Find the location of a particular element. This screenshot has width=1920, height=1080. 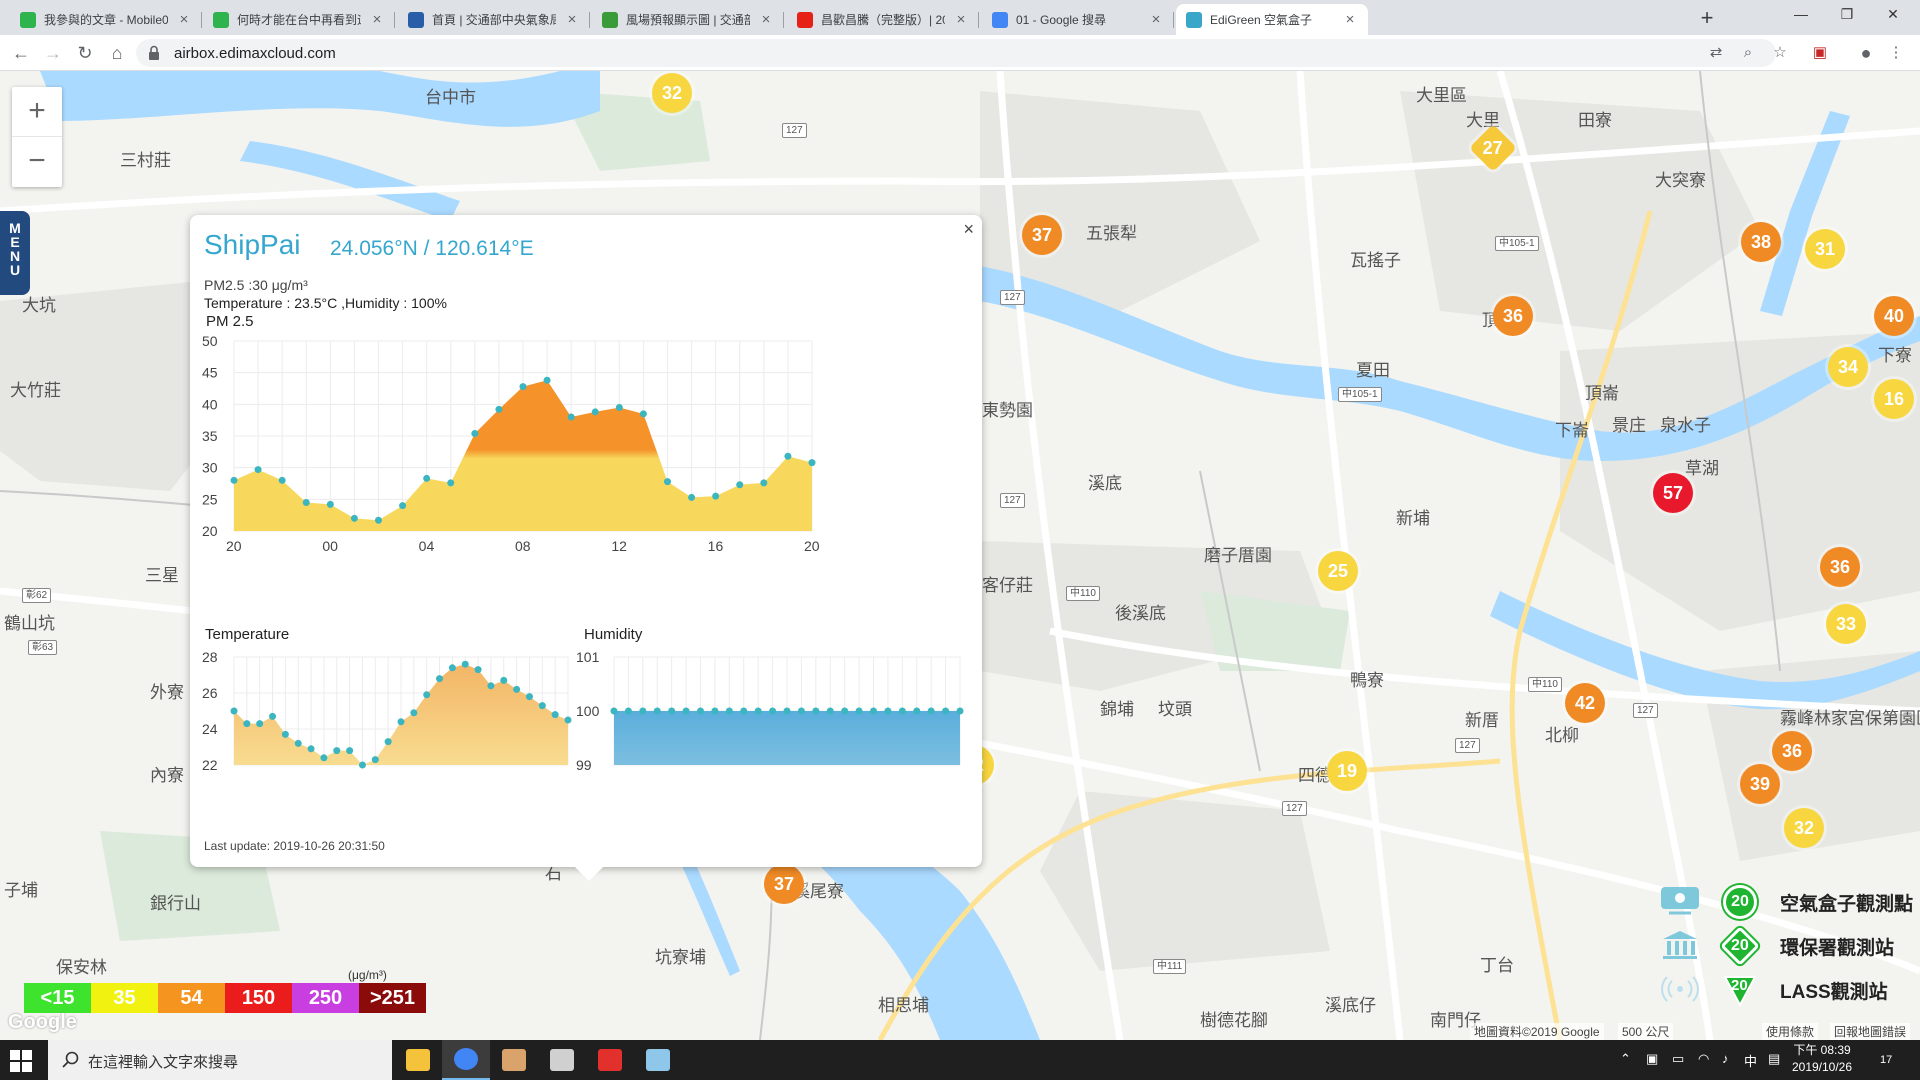

airbox-station-marker: 19 is located at coordinates (1347, 771).